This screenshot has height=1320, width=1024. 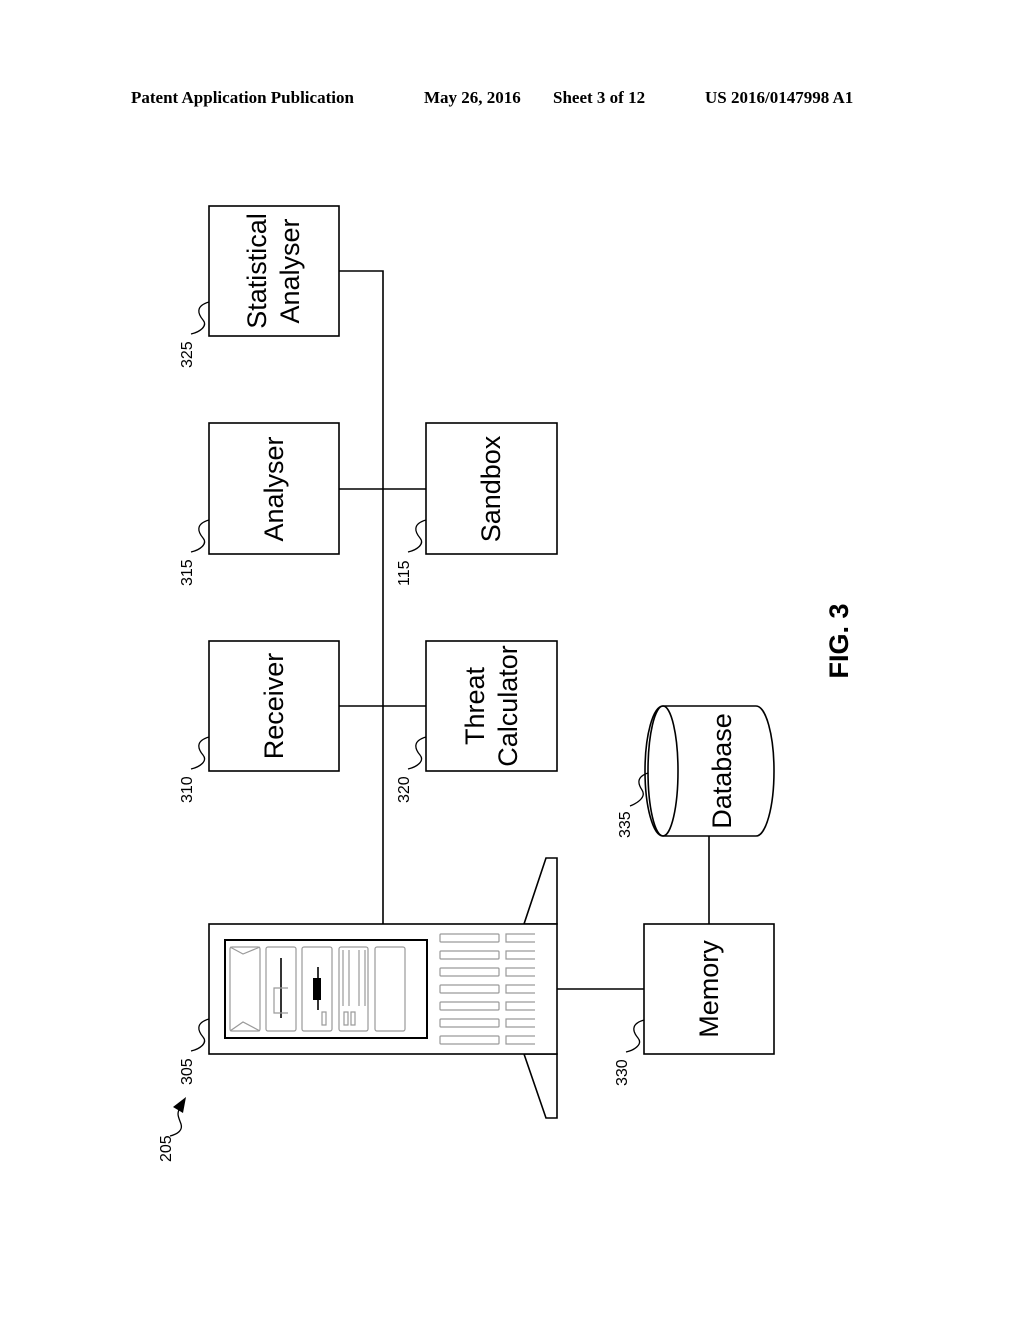 What do you see at coordinates (709, 989) in the screenshot?
I see `memory-label: Memory` at bounding box center [709, 989].